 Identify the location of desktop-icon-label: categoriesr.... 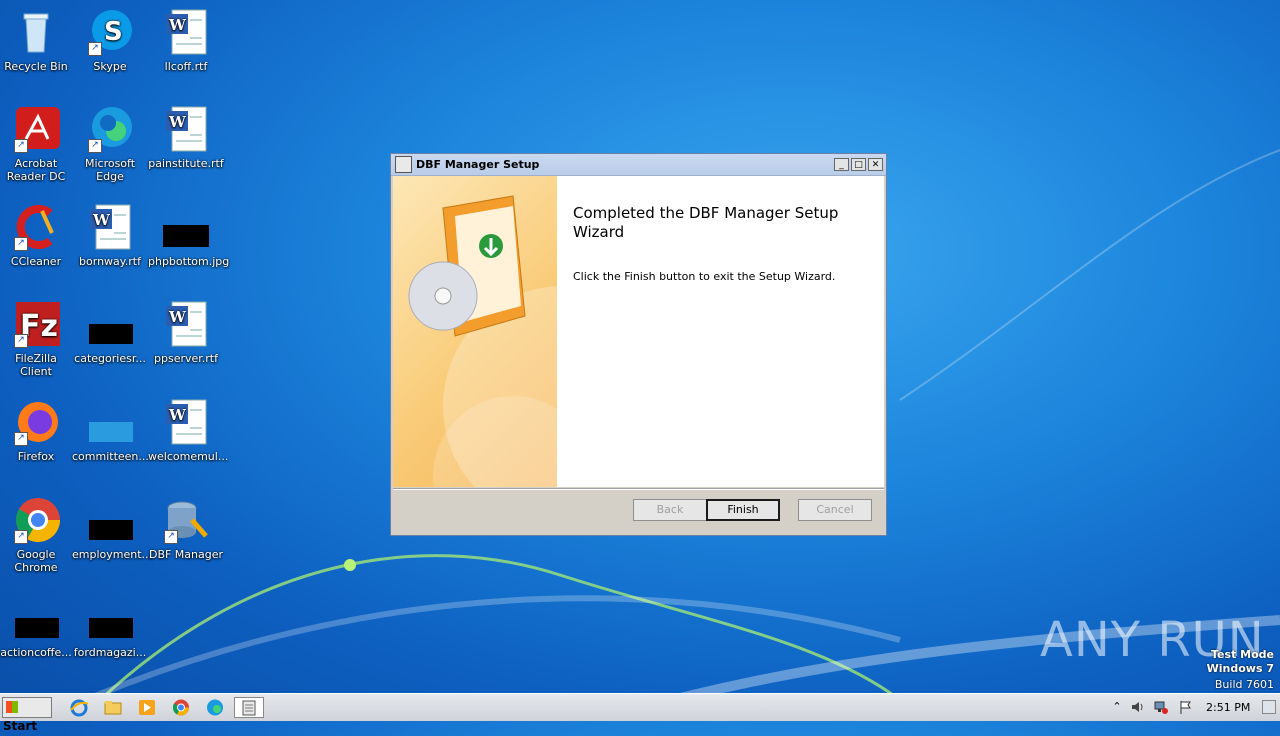
(110, 358).